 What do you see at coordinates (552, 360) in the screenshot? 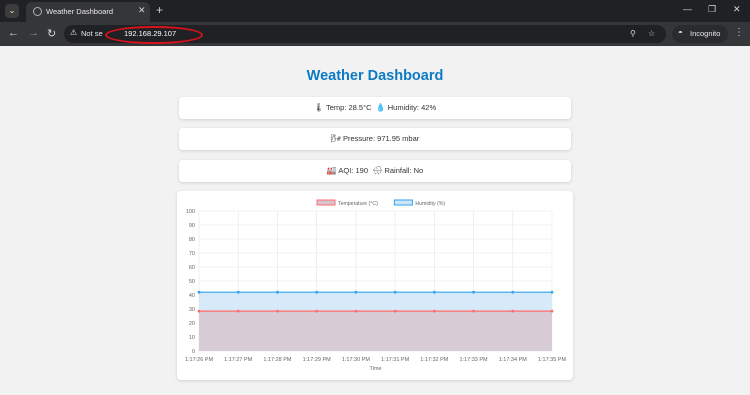
I see `x-tick-label: 1:17:35 PM` at bounding box center [552, 360].